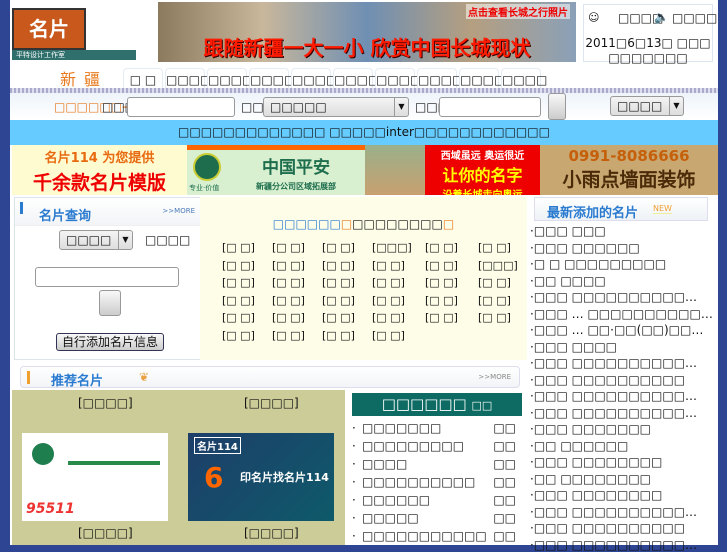  What do you see at coordinates (482, 170) in the screenshot?
I see `ad-great-wall: 西域虽远 奥运很近 让你的名字 沿着长城走向奥运` at bounding box center [482, 170].